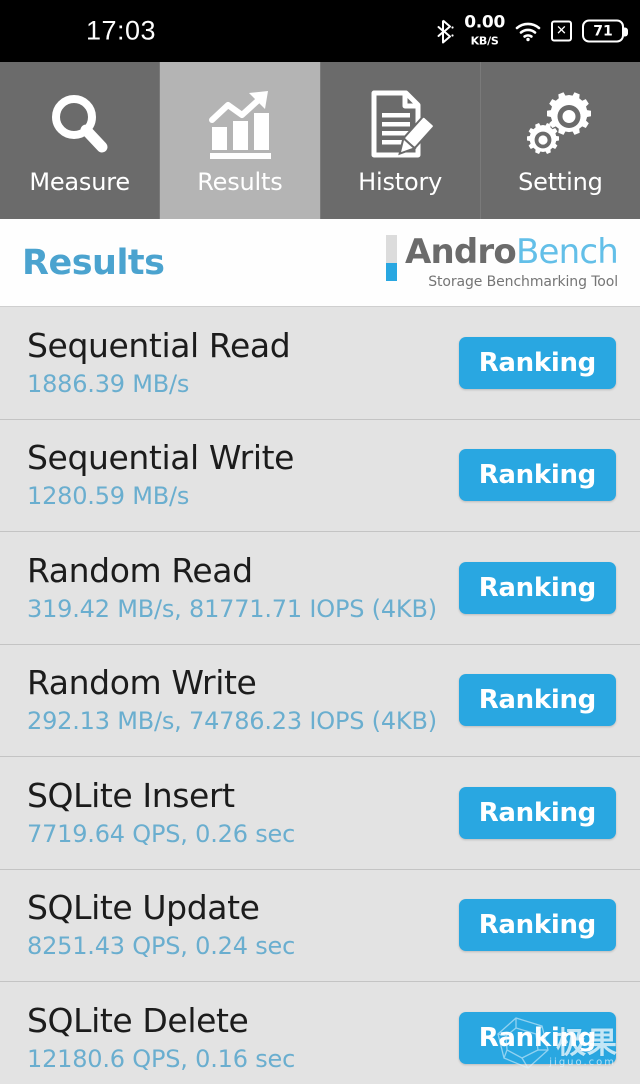  I want to click on row-text: Sequential Read 1886.39 MB/s, so click(159, 361).